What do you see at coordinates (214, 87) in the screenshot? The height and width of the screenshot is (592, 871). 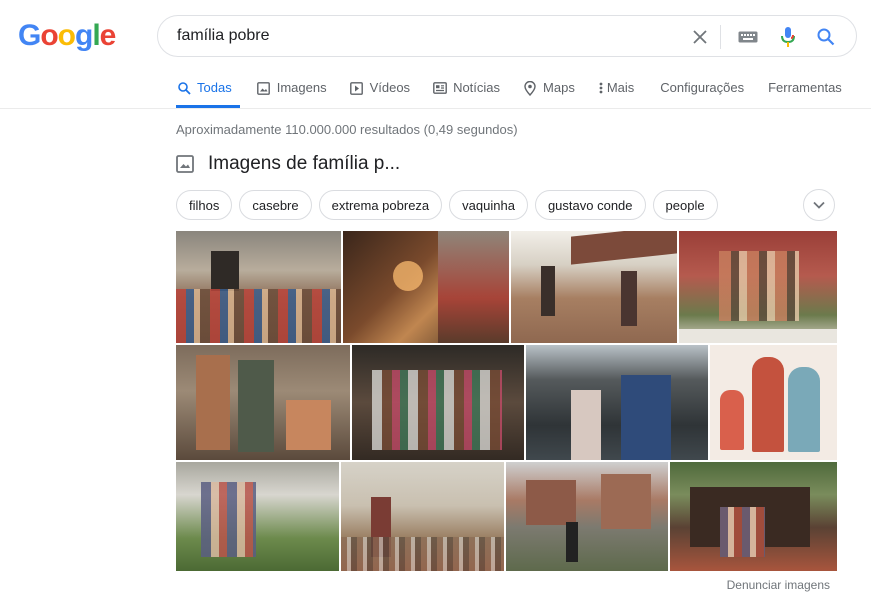 I see `tab-label: Todas` at bounding box center [214, 87].